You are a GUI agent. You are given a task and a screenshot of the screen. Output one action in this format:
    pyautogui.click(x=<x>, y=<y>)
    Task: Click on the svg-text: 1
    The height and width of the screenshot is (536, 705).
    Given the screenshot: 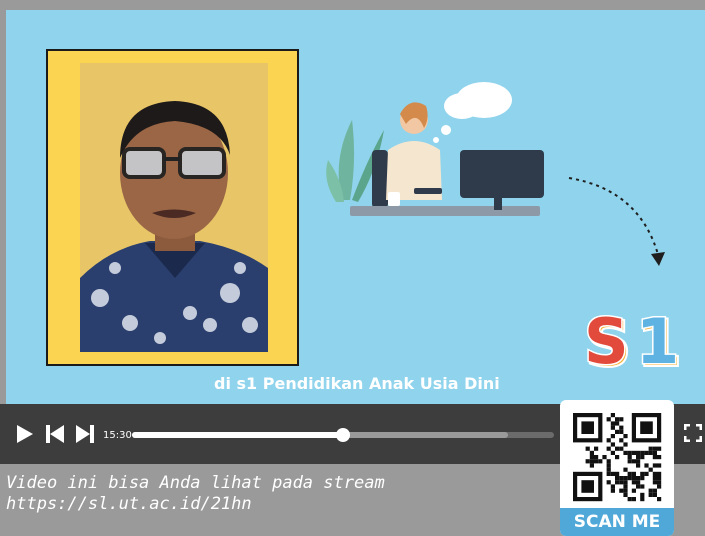 What is the action you would take?
    pyautogui.click(x=657, y=340)
    